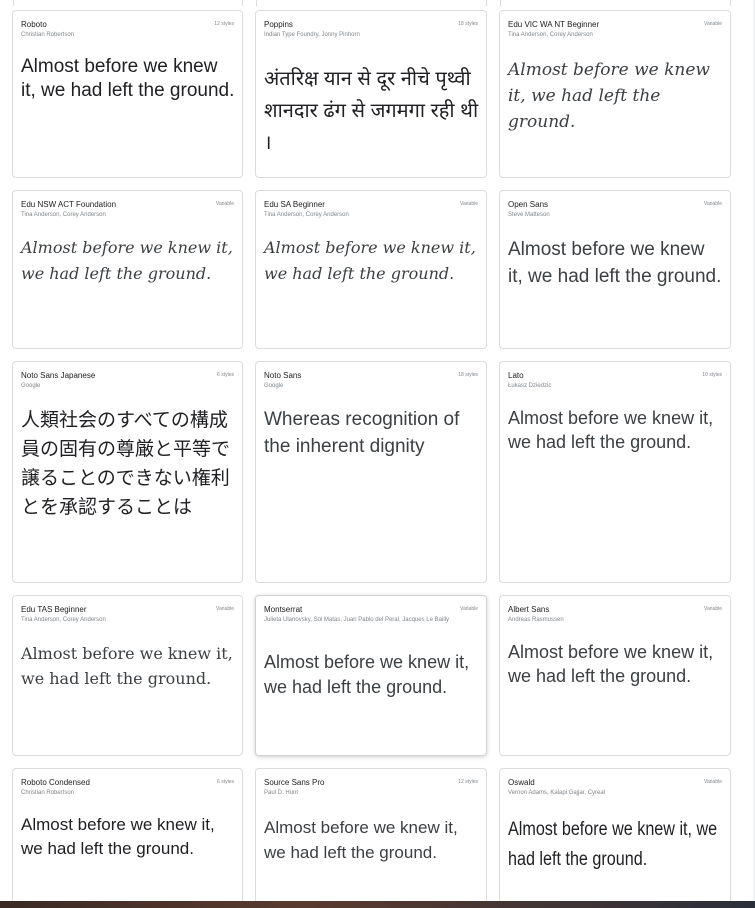  I want to click on font-name: Open Sans, so click(528, 204).